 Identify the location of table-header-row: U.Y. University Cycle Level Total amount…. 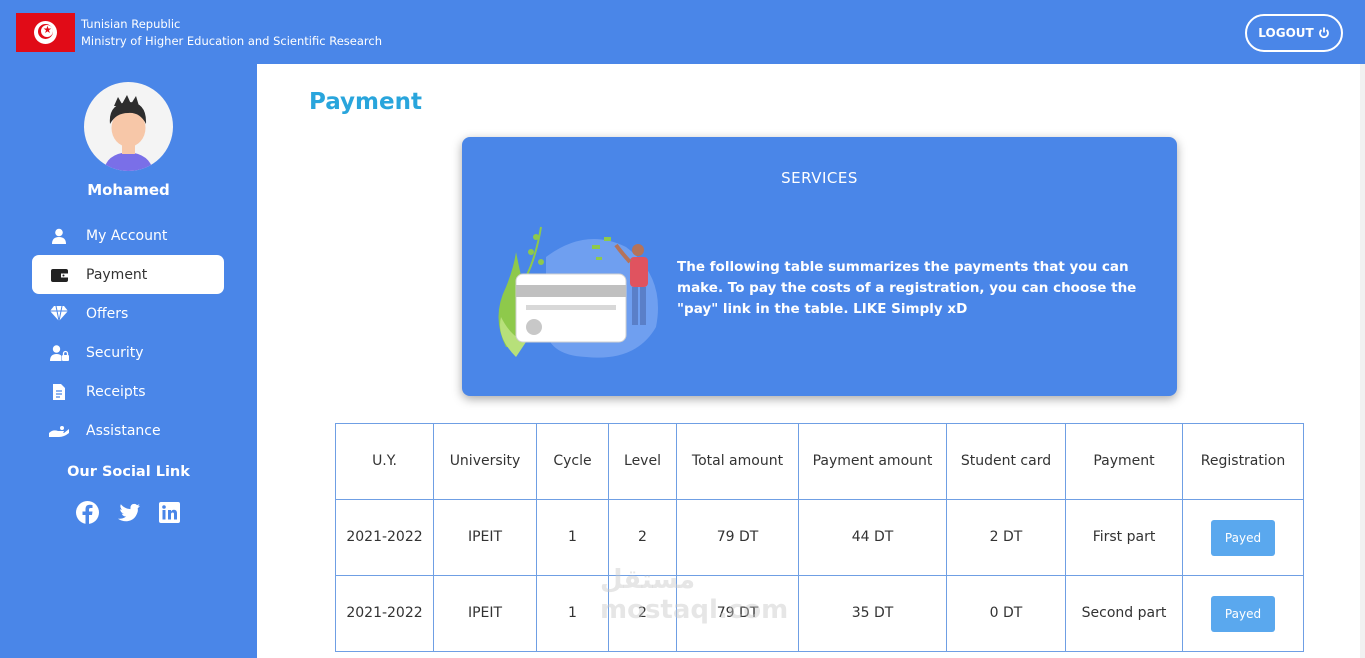
(819, 461).